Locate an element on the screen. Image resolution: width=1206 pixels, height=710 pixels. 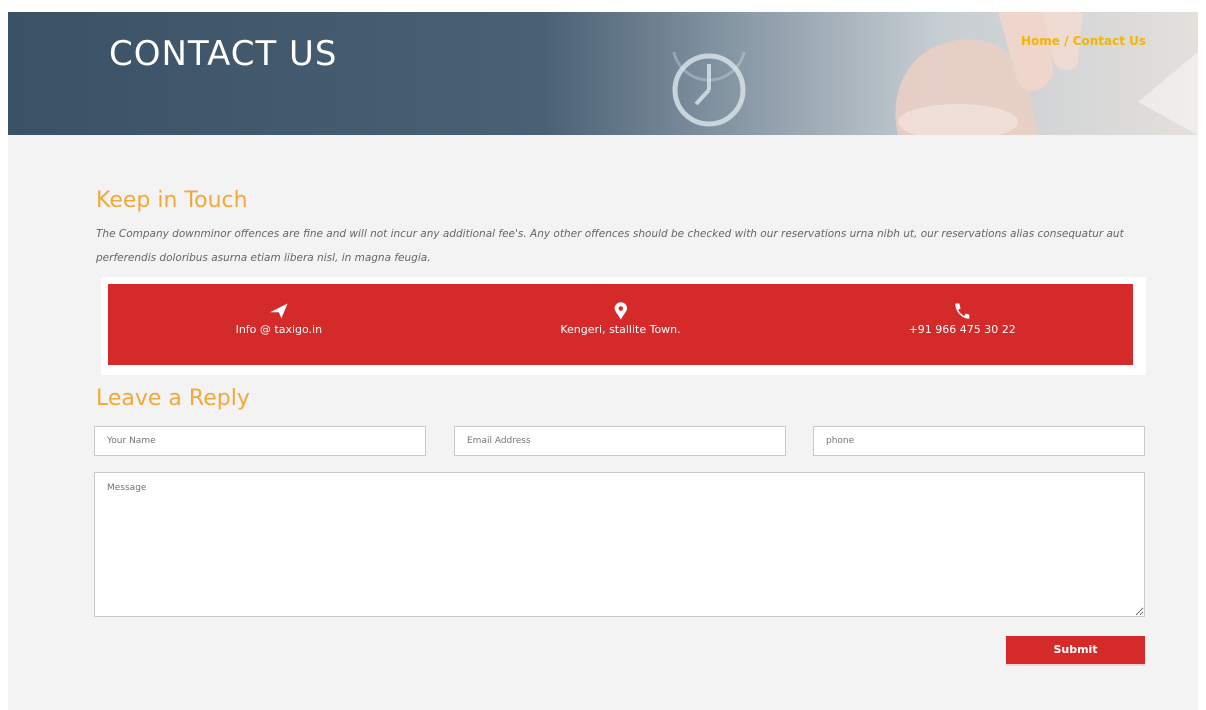
clock-icon is located at coordinates (709, 89).